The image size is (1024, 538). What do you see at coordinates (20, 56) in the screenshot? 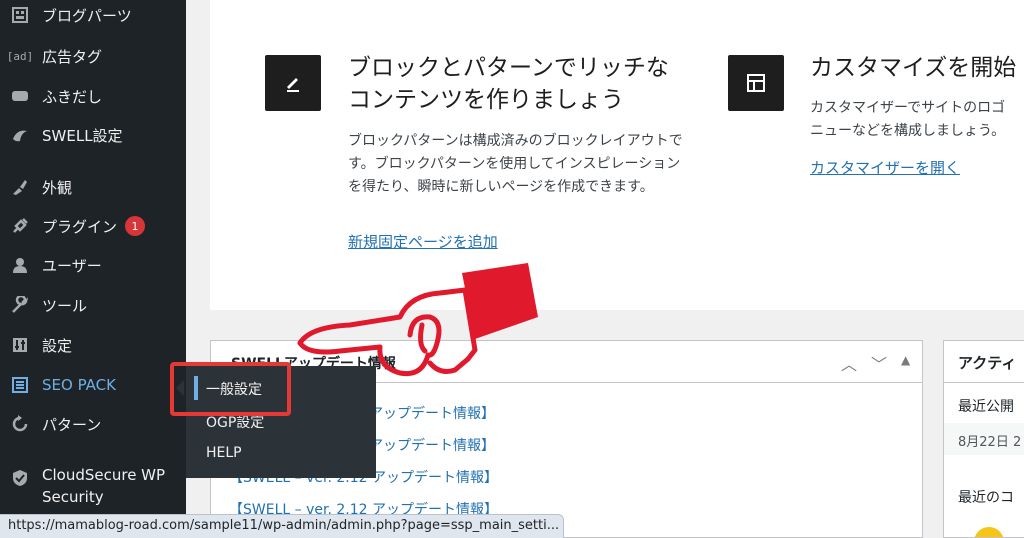
I see `ad-tag-icon: [ad]` at bounding box center [20, 56].